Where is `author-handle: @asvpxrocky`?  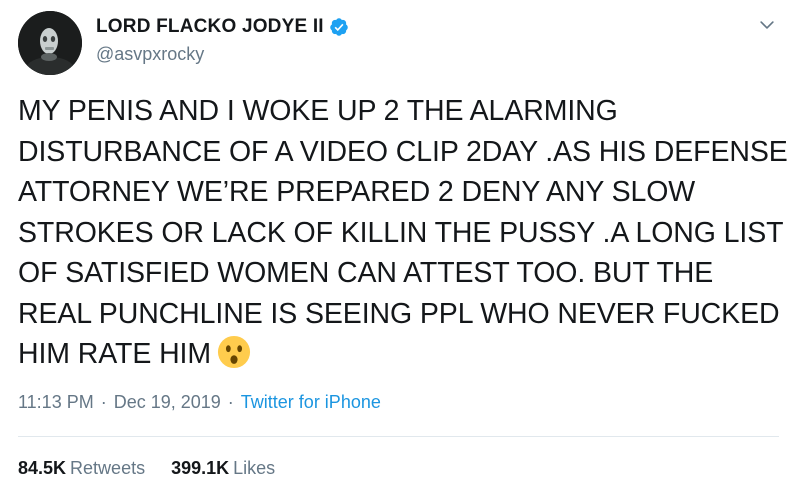
author-handle: @asvpxrocky is located at coordinates (150, 54).